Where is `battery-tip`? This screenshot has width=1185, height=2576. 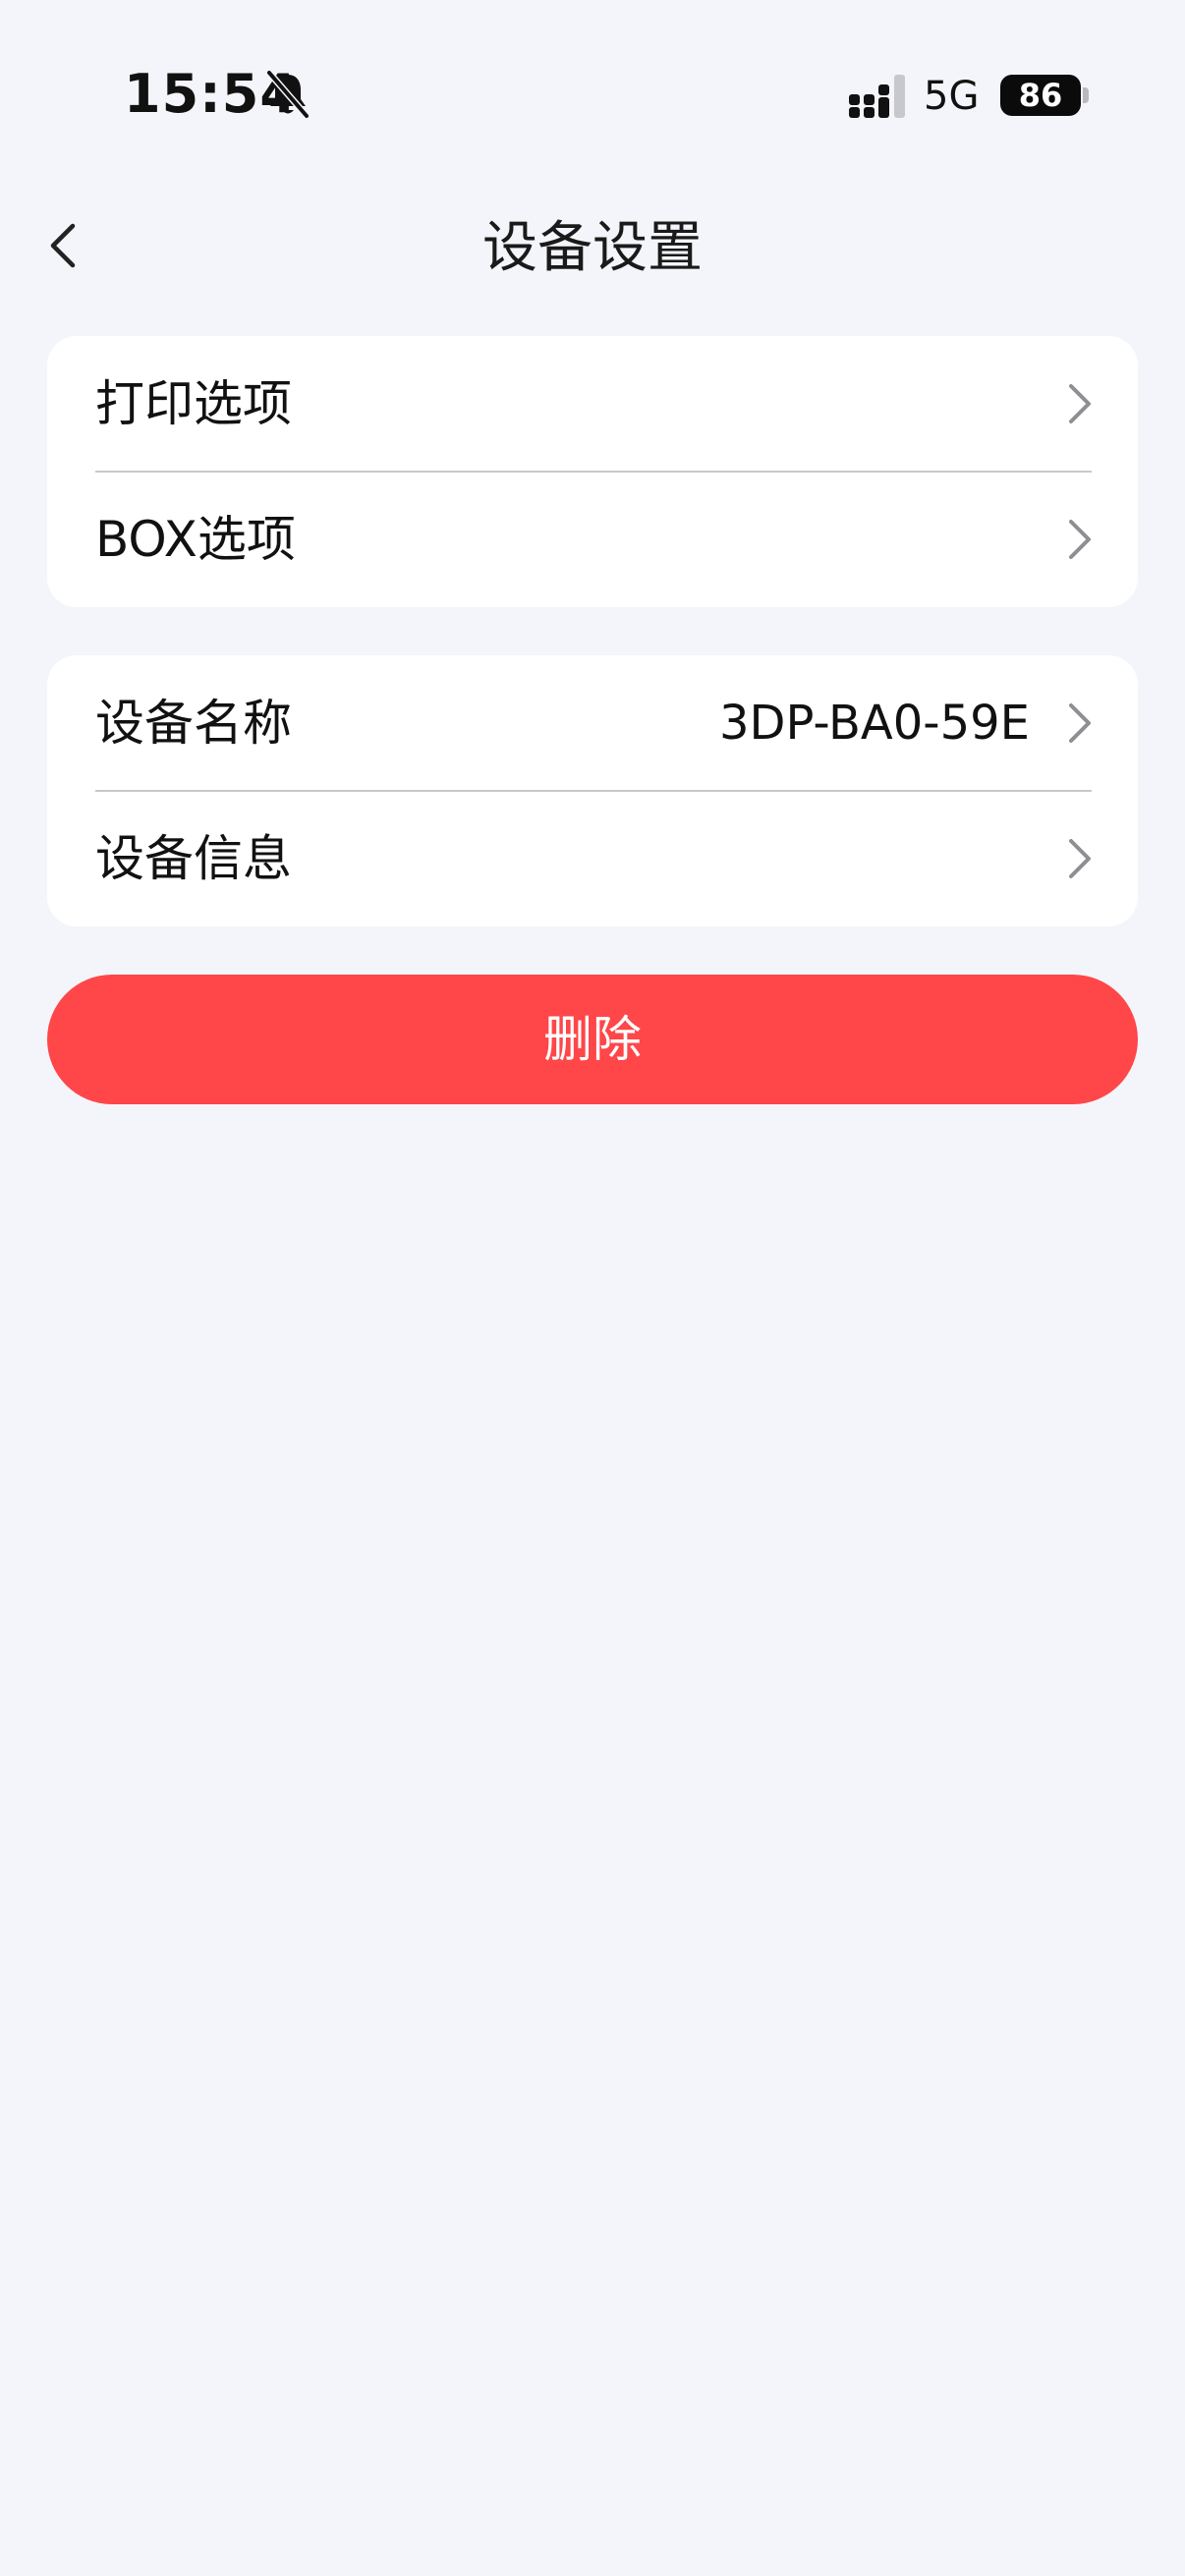
battery-tip is located at coordinates (1086, 95).